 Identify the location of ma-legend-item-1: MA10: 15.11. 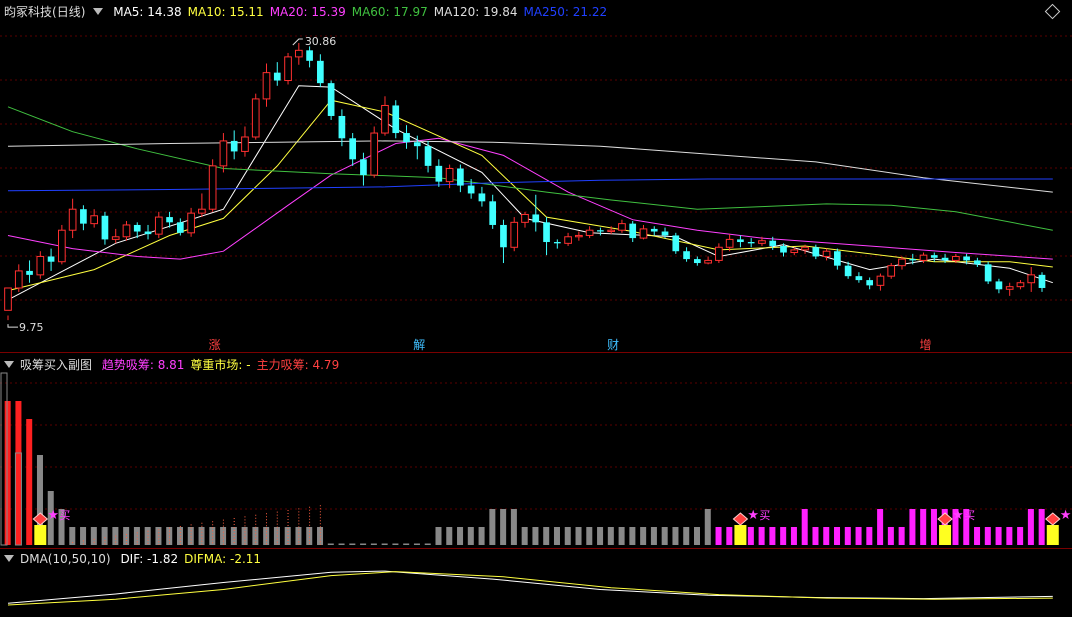
(226, 12).